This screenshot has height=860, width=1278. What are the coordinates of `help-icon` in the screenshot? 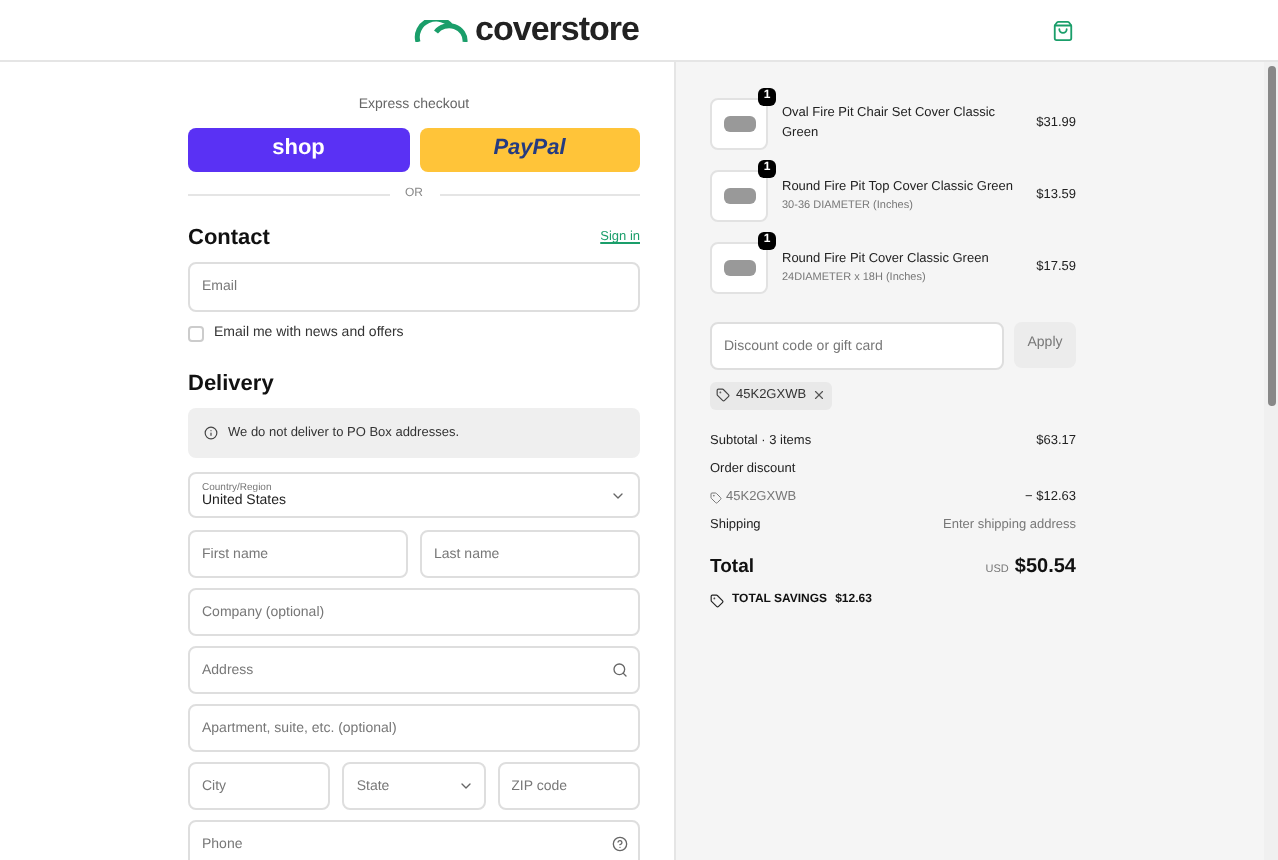 It's located at (620, 844).